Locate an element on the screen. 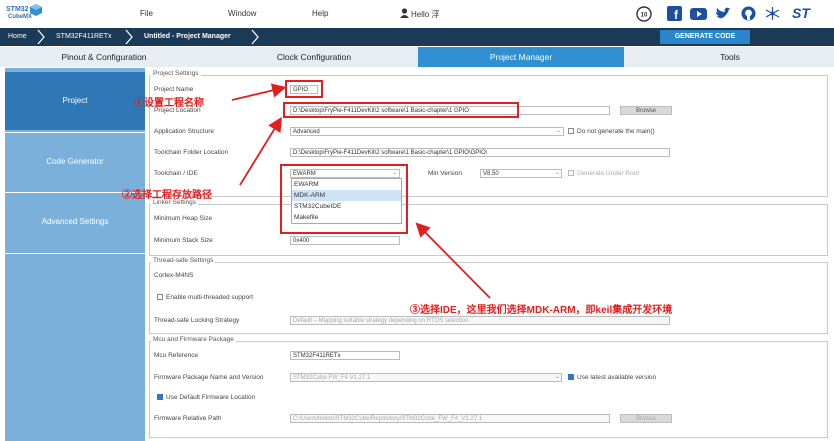 This screenshot has height=441, width=834. annotation-step3: ③选择IDE，这里我们选择MDK-ARM，即keil集成开发环境 is located at coordinates (541, 310).